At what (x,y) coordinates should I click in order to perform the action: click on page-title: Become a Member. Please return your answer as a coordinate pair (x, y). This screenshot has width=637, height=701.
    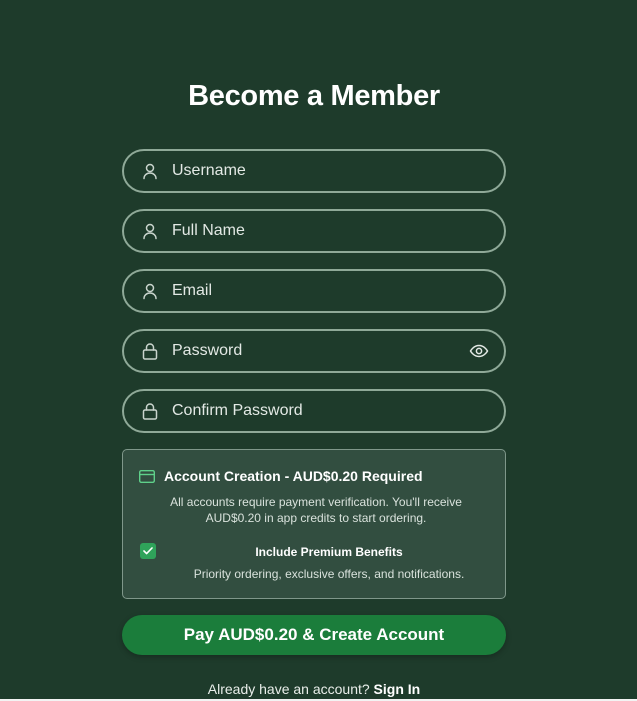
    Looking at the image, I should click on (314, 96).